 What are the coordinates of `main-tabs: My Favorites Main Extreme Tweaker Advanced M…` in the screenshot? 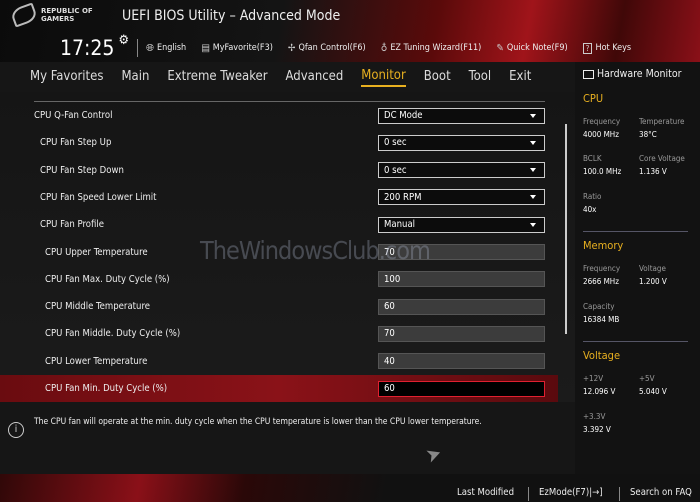 It's located at (287, 77).